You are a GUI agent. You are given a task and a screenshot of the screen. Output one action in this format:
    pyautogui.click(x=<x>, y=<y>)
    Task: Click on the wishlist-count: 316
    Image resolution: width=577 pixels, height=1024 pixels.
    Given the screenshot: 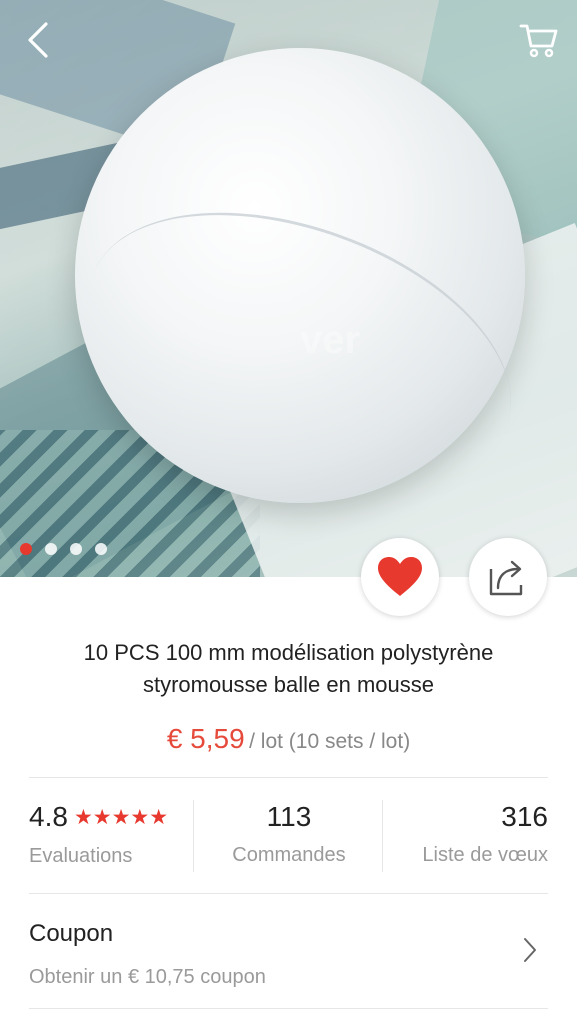 What is the action you would take?
    pyautogui.click(x=524, y=816)
    